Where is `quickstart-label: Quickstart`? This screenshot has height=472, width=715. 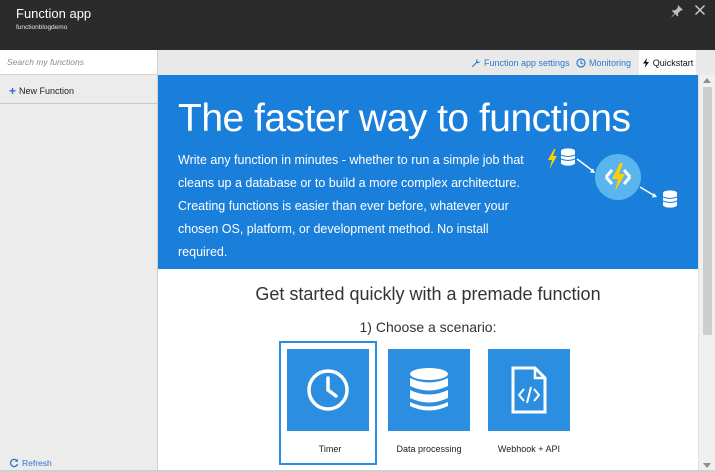 quickstart-label: Quickstart is located at coordinates (673, 62).